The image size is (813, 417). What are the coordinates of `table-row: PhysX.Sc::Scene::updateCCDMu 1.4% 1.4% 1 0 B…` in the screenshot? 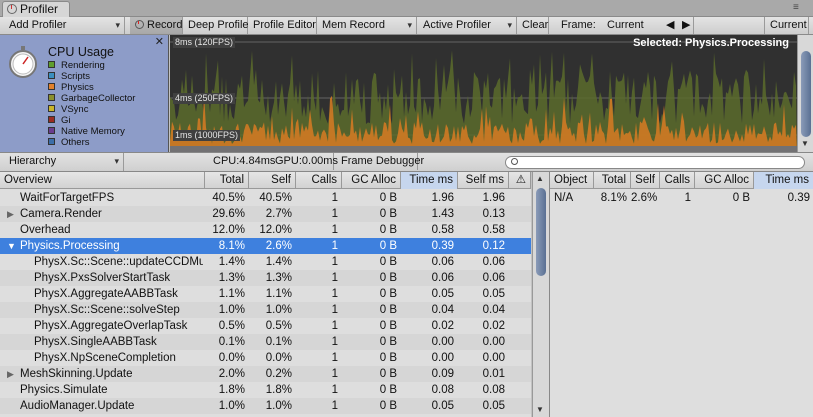 It's located at (265, 262).